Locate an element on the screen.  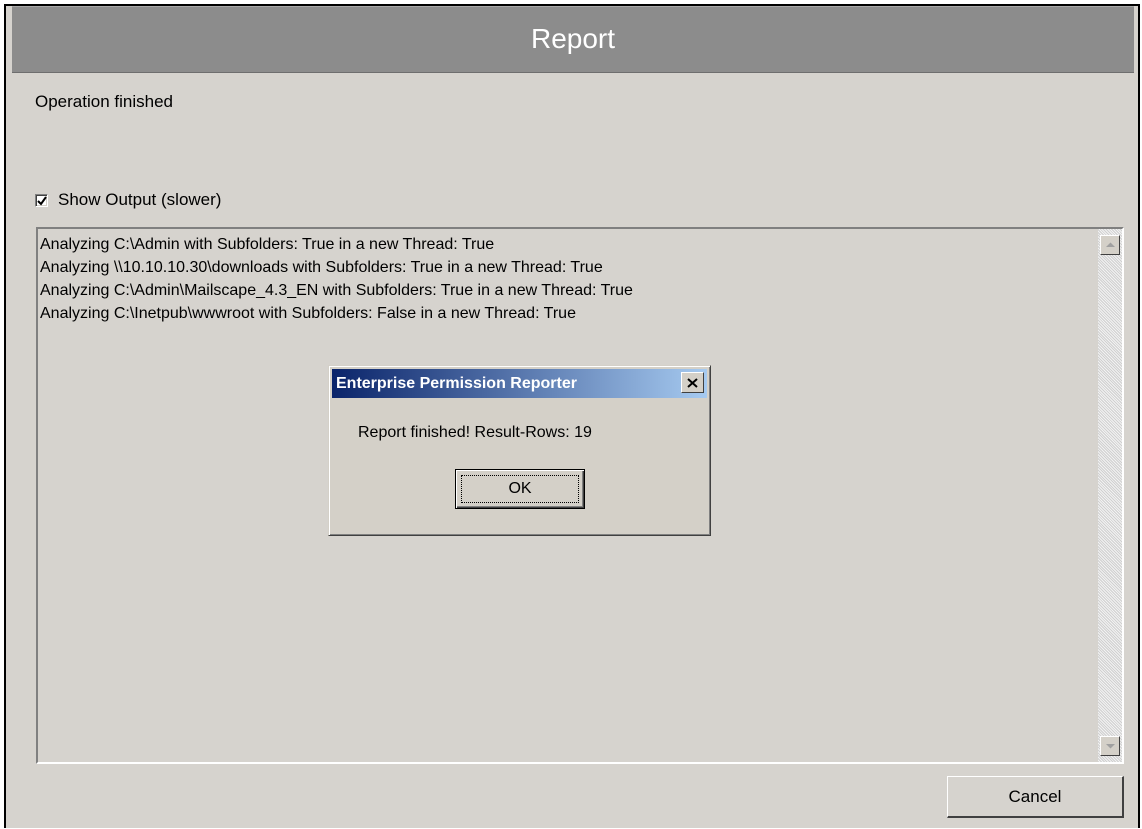
show-output-checkbox is located at coordinates (41, 200).